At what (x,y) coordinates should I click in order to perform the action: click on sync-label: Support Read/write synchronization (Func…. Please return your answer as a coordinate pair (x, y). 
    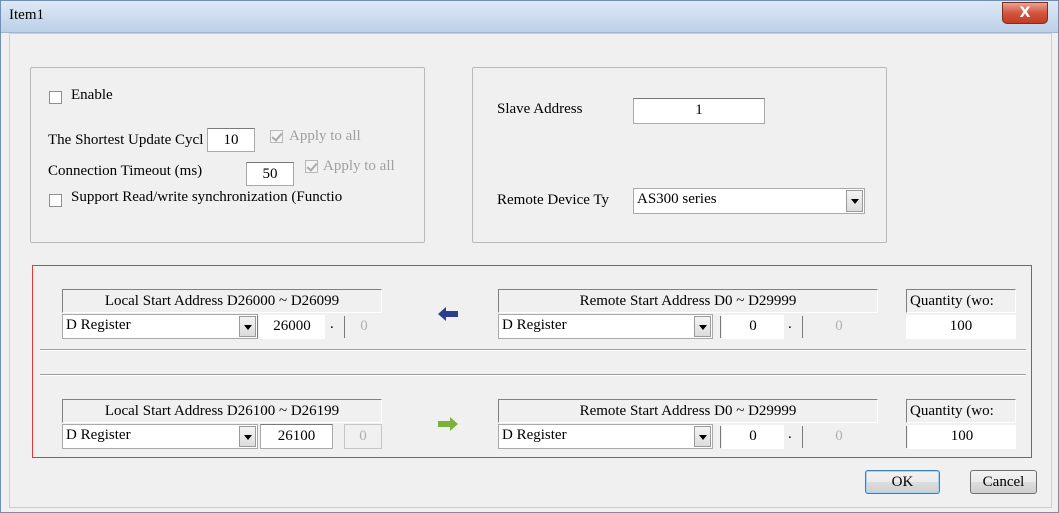
    Looking at the image, I should click on (207, 197).